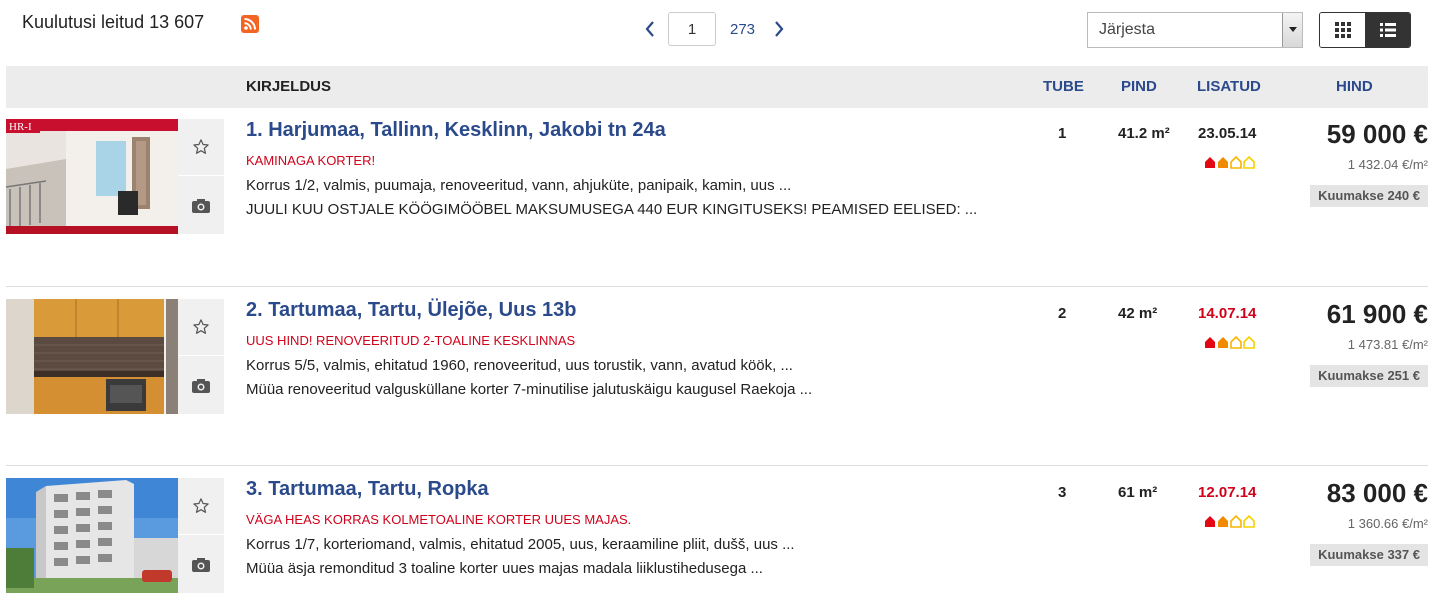  Describe the element at coordinates (92, 176) in the screenshot. I see `listing-photo: HR-I` at that location.